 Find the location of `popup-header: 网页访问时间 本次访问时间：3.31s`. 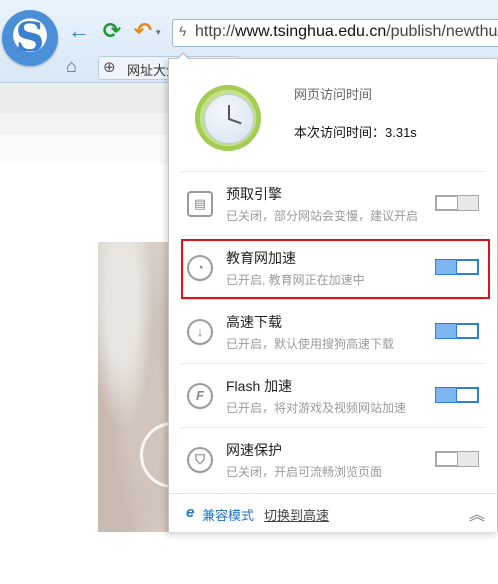

popup-header: 网页访问时间 本次访问时间：3.31s is located at coordinates (333, 115).